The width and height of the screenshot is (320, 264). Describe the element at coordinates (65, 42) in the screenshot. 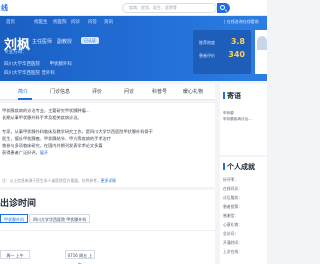

I see `doctor-academic-title: 副教授` at that location.